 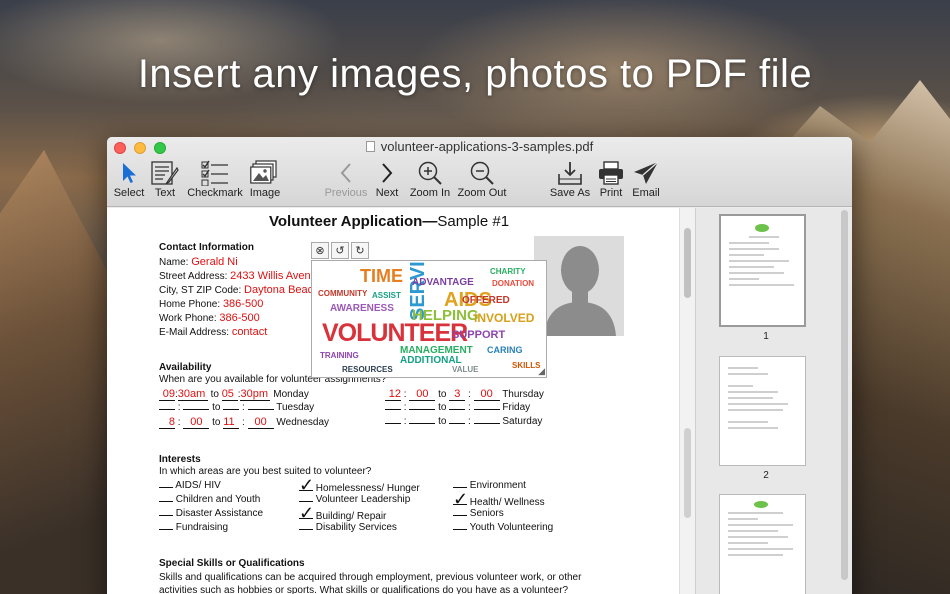 What do you see at coordinates (766, 475) in the screenshot?
I see `thumbnail-label-2: 2` at bounding box center [766, 475].